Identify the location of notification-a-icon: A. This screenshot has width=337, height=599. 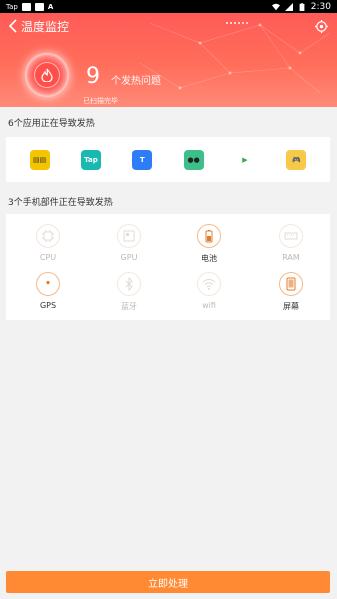
(50, 6).